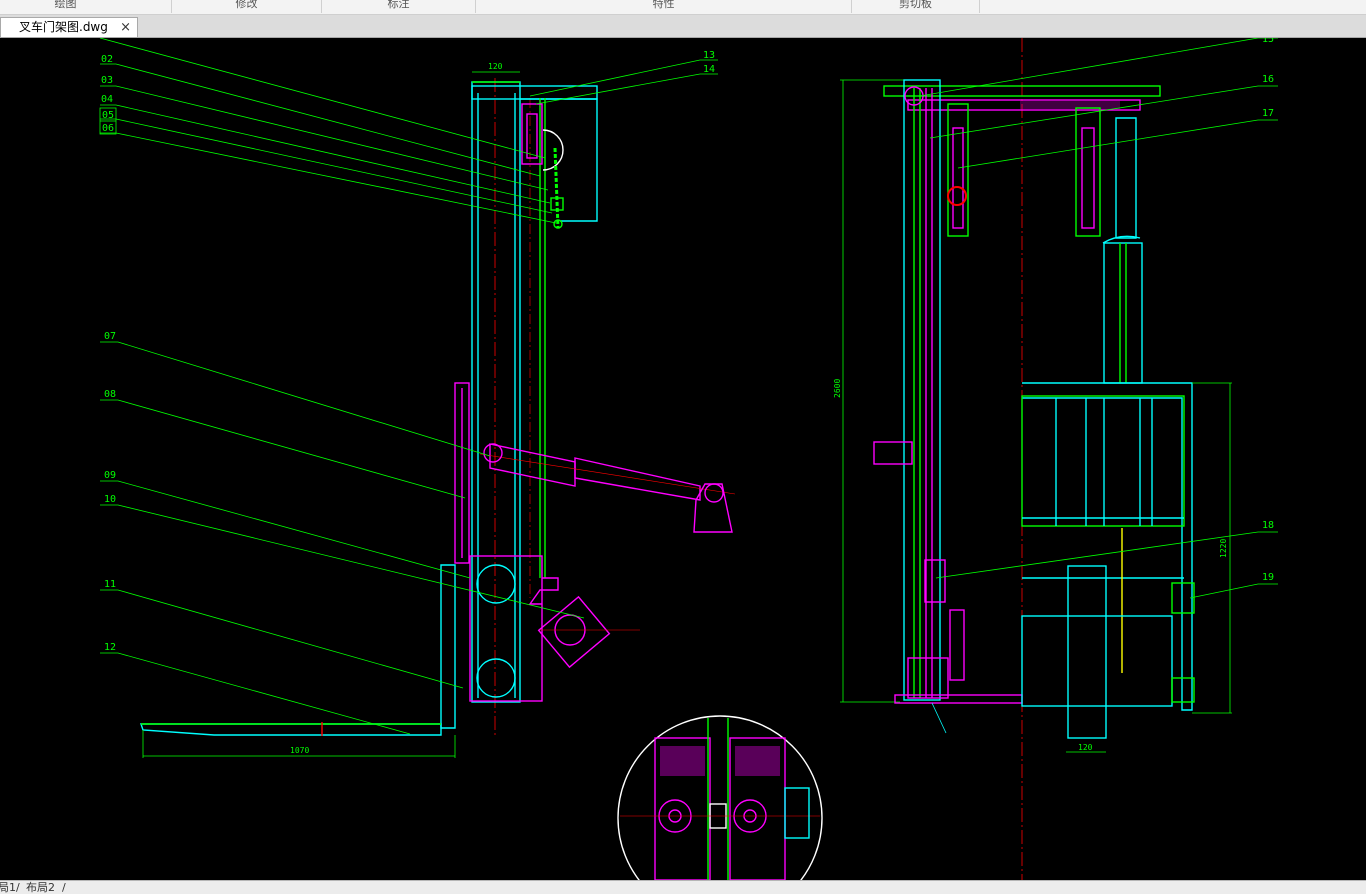 The width and height of the screenshot is (1366, 894). I want to click on document-tab-title: 叉车门架图.dwg, so click(63, 27).